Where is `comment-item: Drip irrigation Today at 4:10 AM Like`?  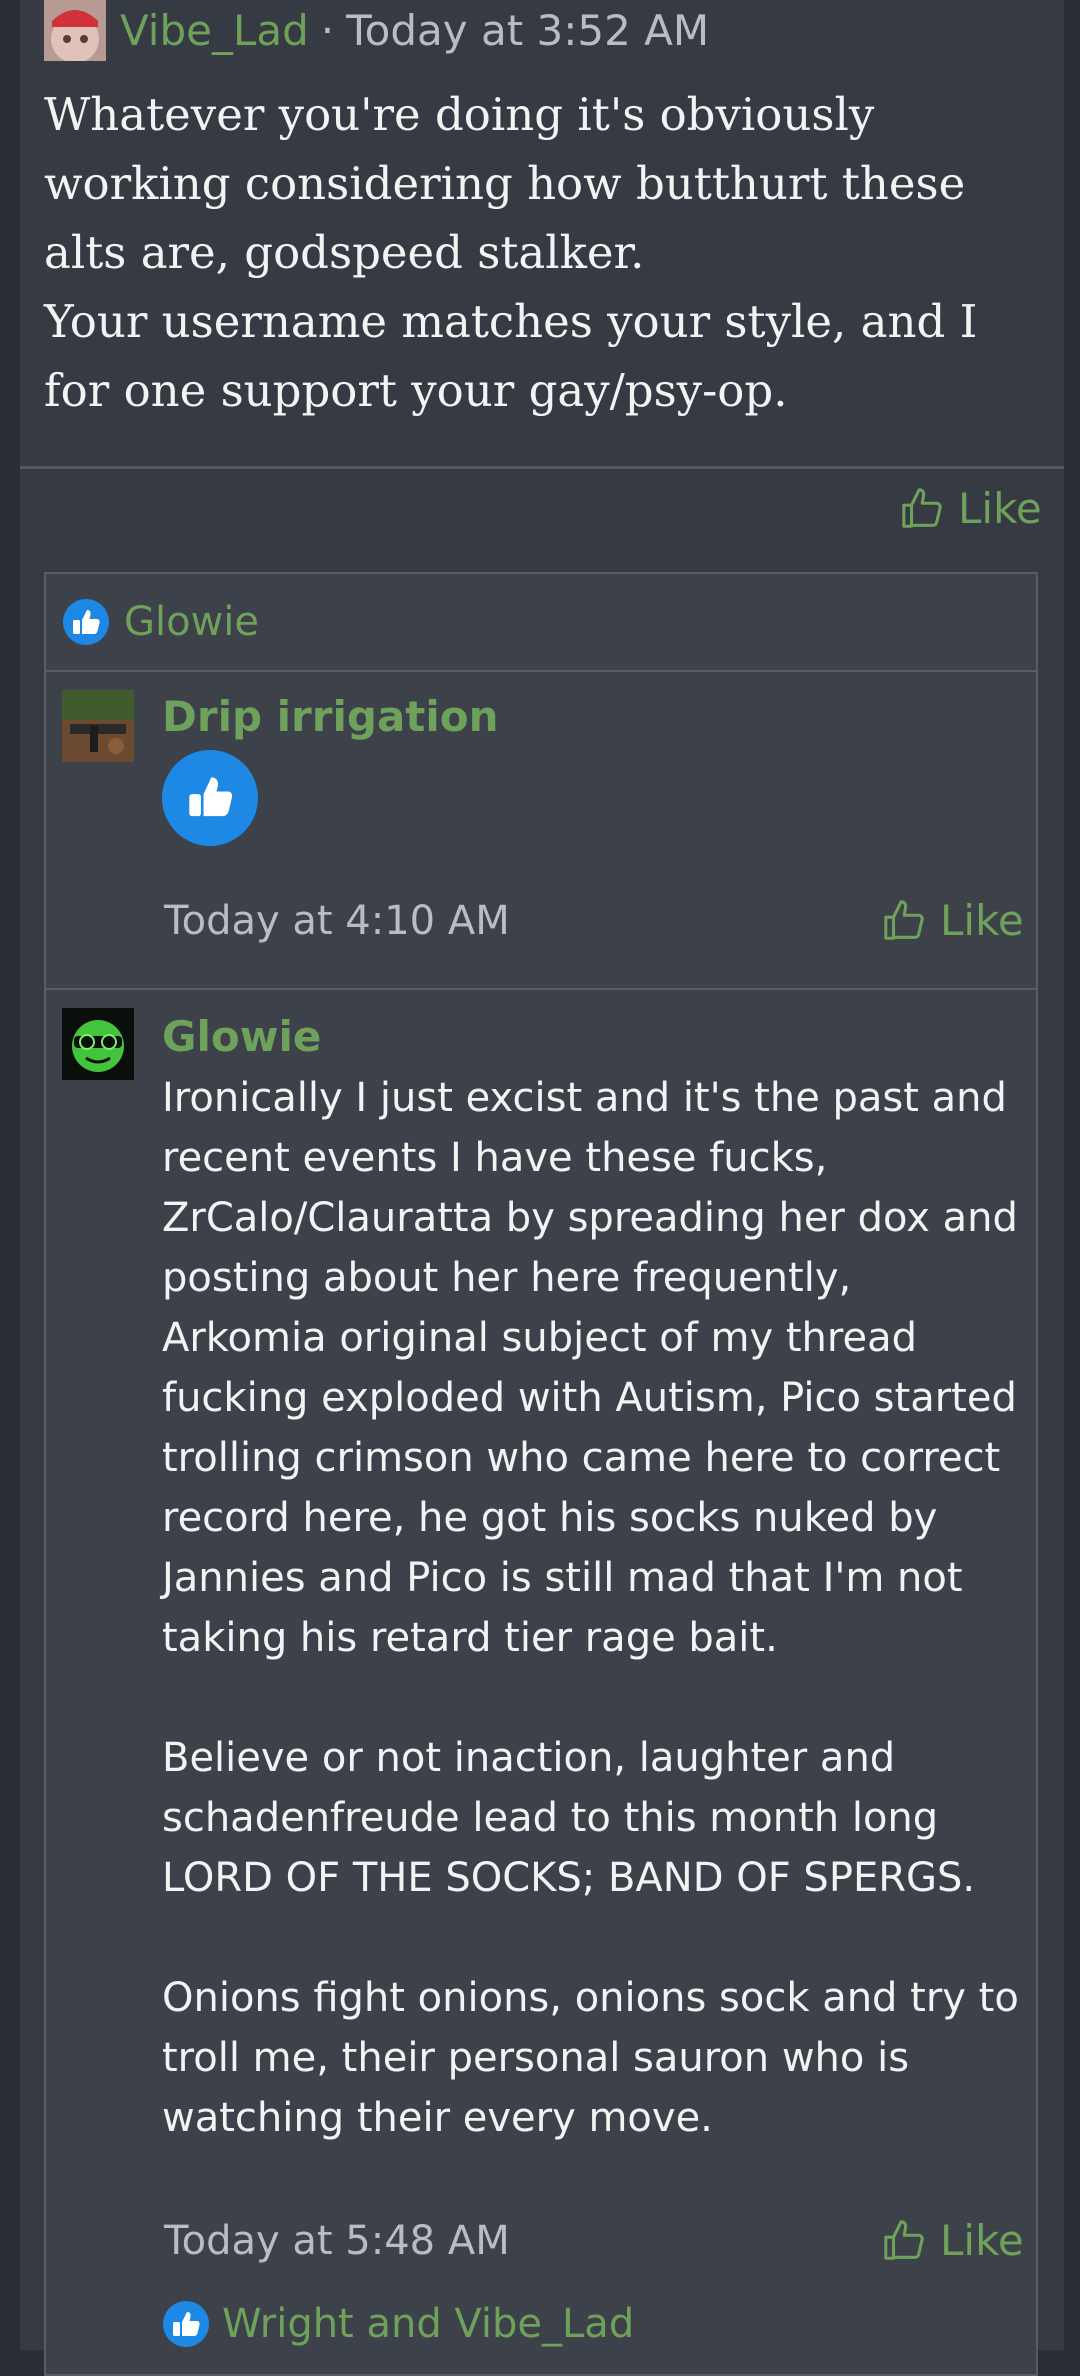 comment-item: Drip irrigation Today at 4:10 AM Like is located at coordinates (541, 831).